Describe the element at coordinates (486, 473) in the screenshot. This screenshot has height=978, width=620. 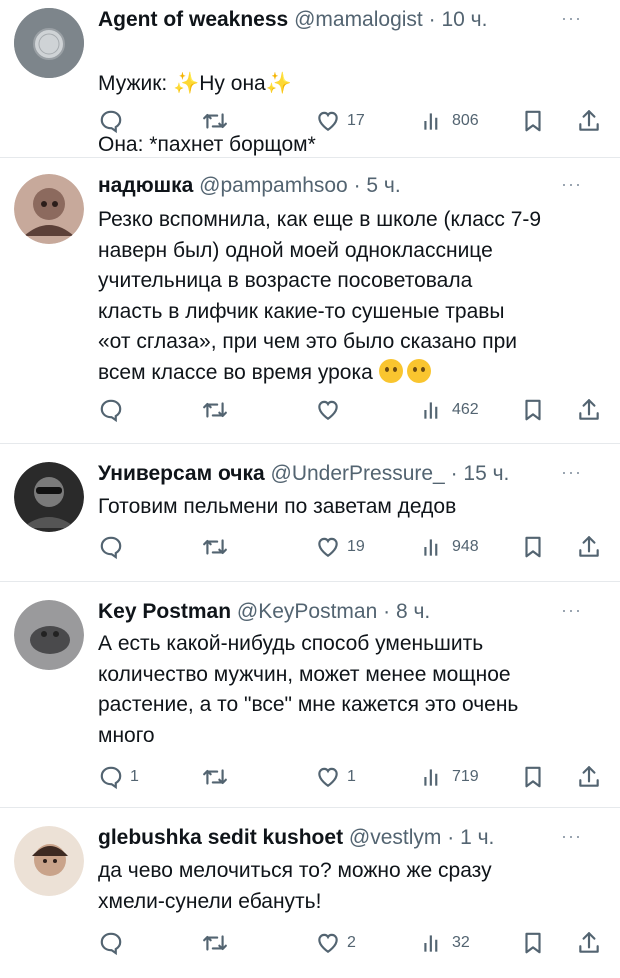
I see `timestamp: 15 ч.` at that location.